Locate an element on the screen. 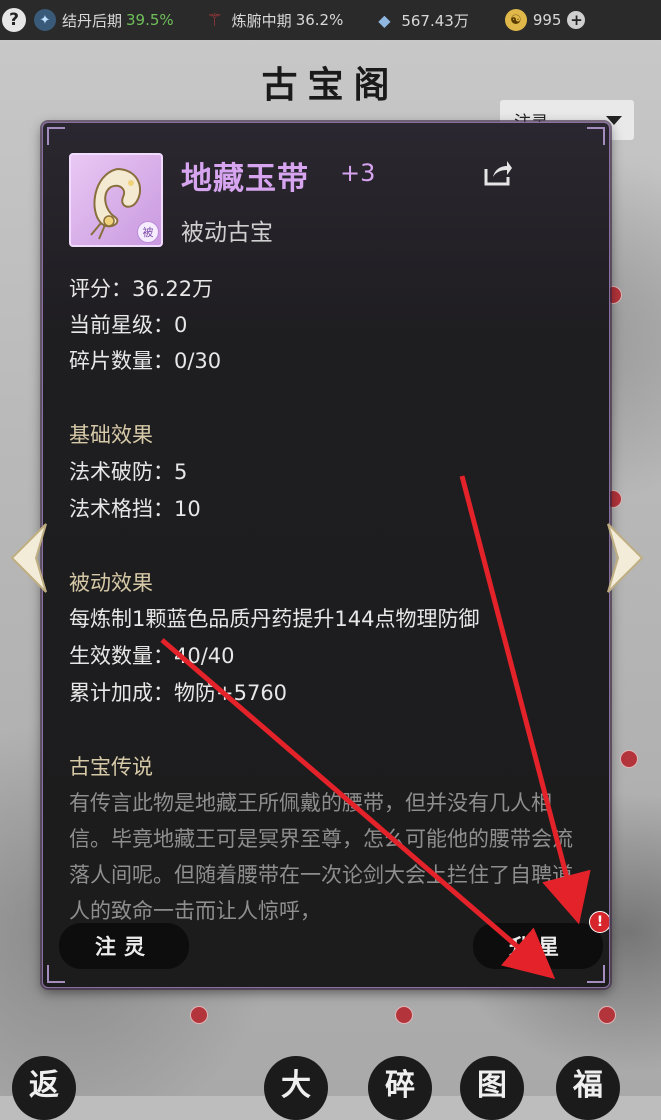 This screenshot has width=661, height=1120. infuse-button: 注灵 is located at coordinates (124, 946).